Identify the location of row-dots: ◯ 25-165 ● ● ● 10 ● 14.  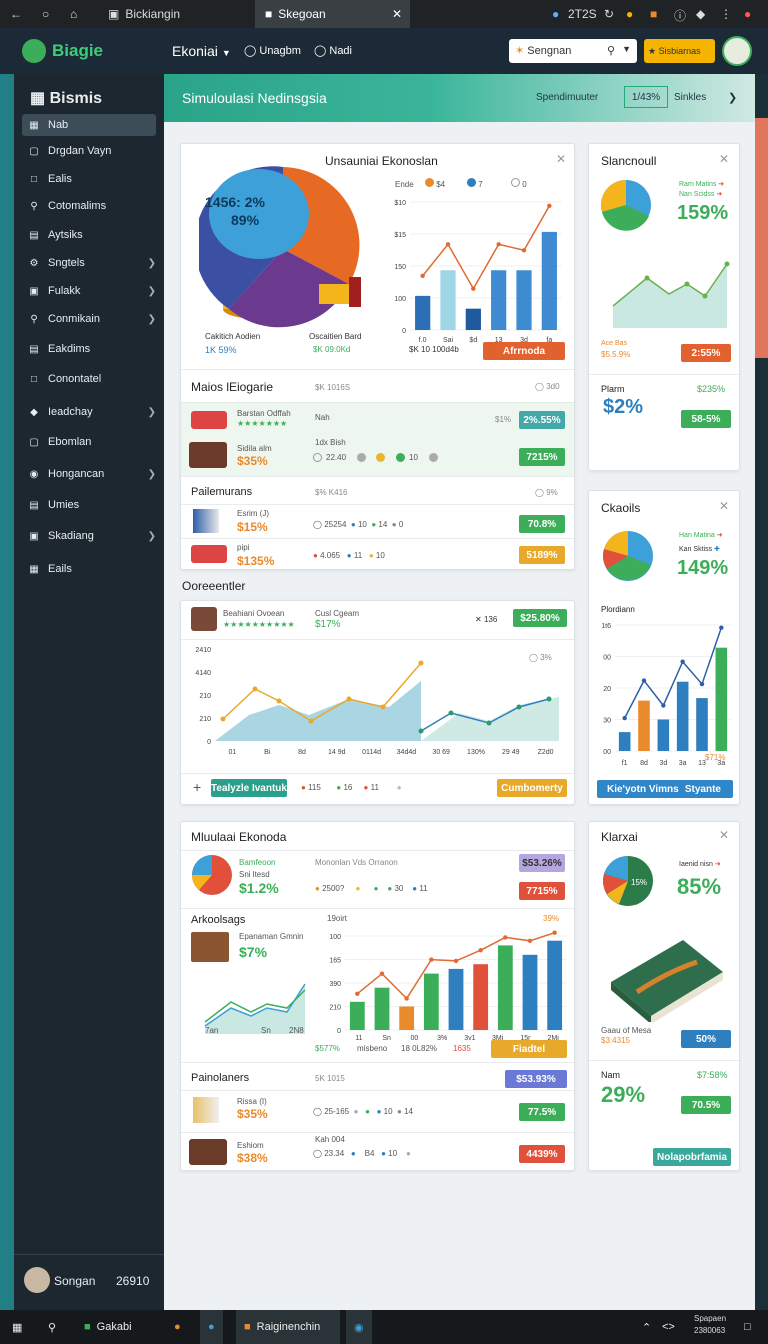
(363, 1111).